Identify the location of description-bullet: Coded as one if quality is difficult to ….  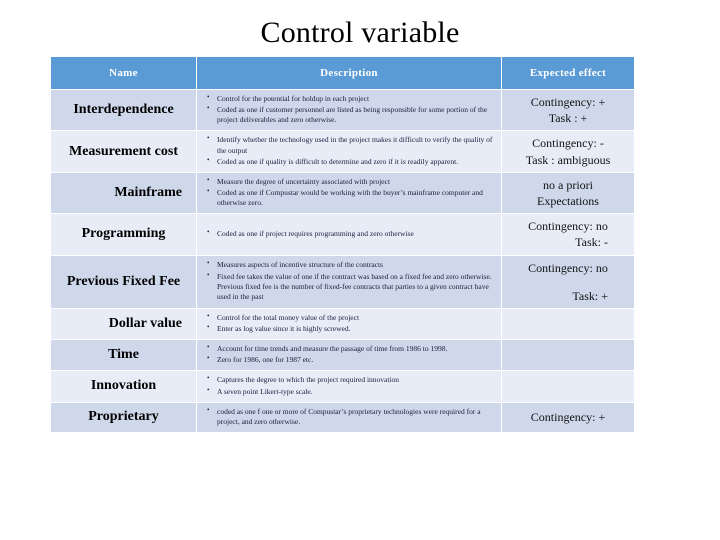
(351, 161).